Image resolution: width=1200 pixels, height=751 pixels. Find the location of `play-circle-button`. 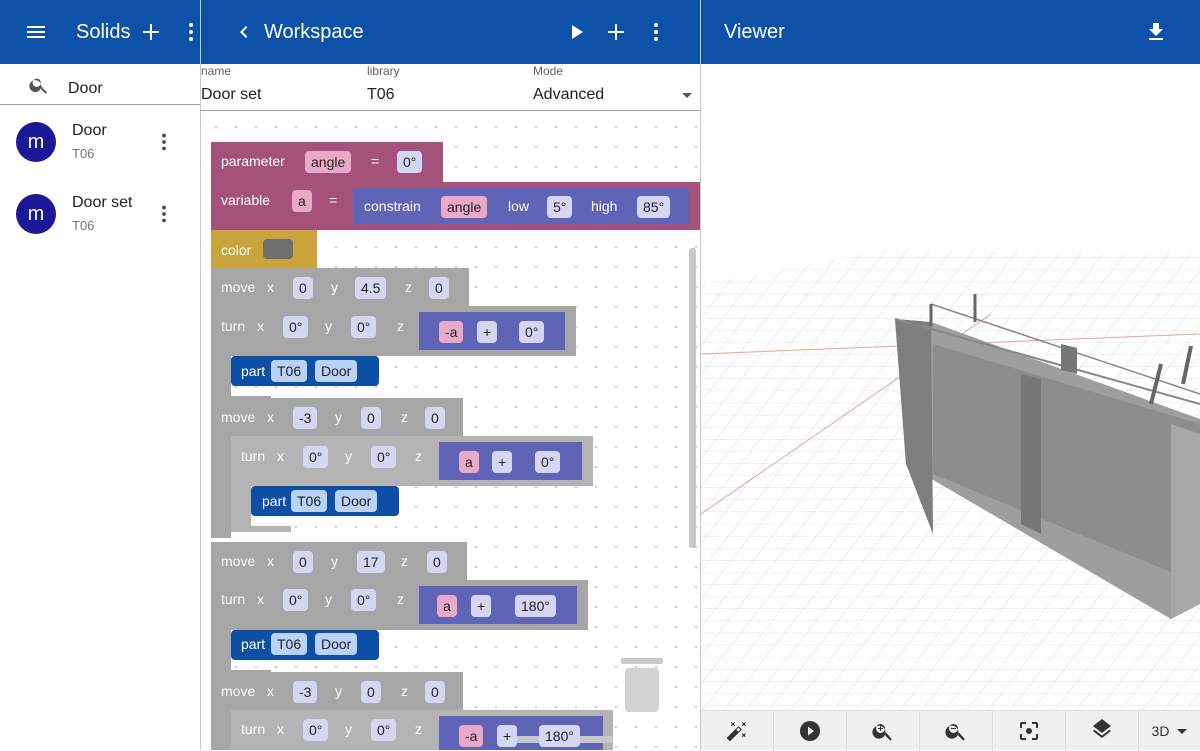

play-circle-button is located at coordinates (810, 731).